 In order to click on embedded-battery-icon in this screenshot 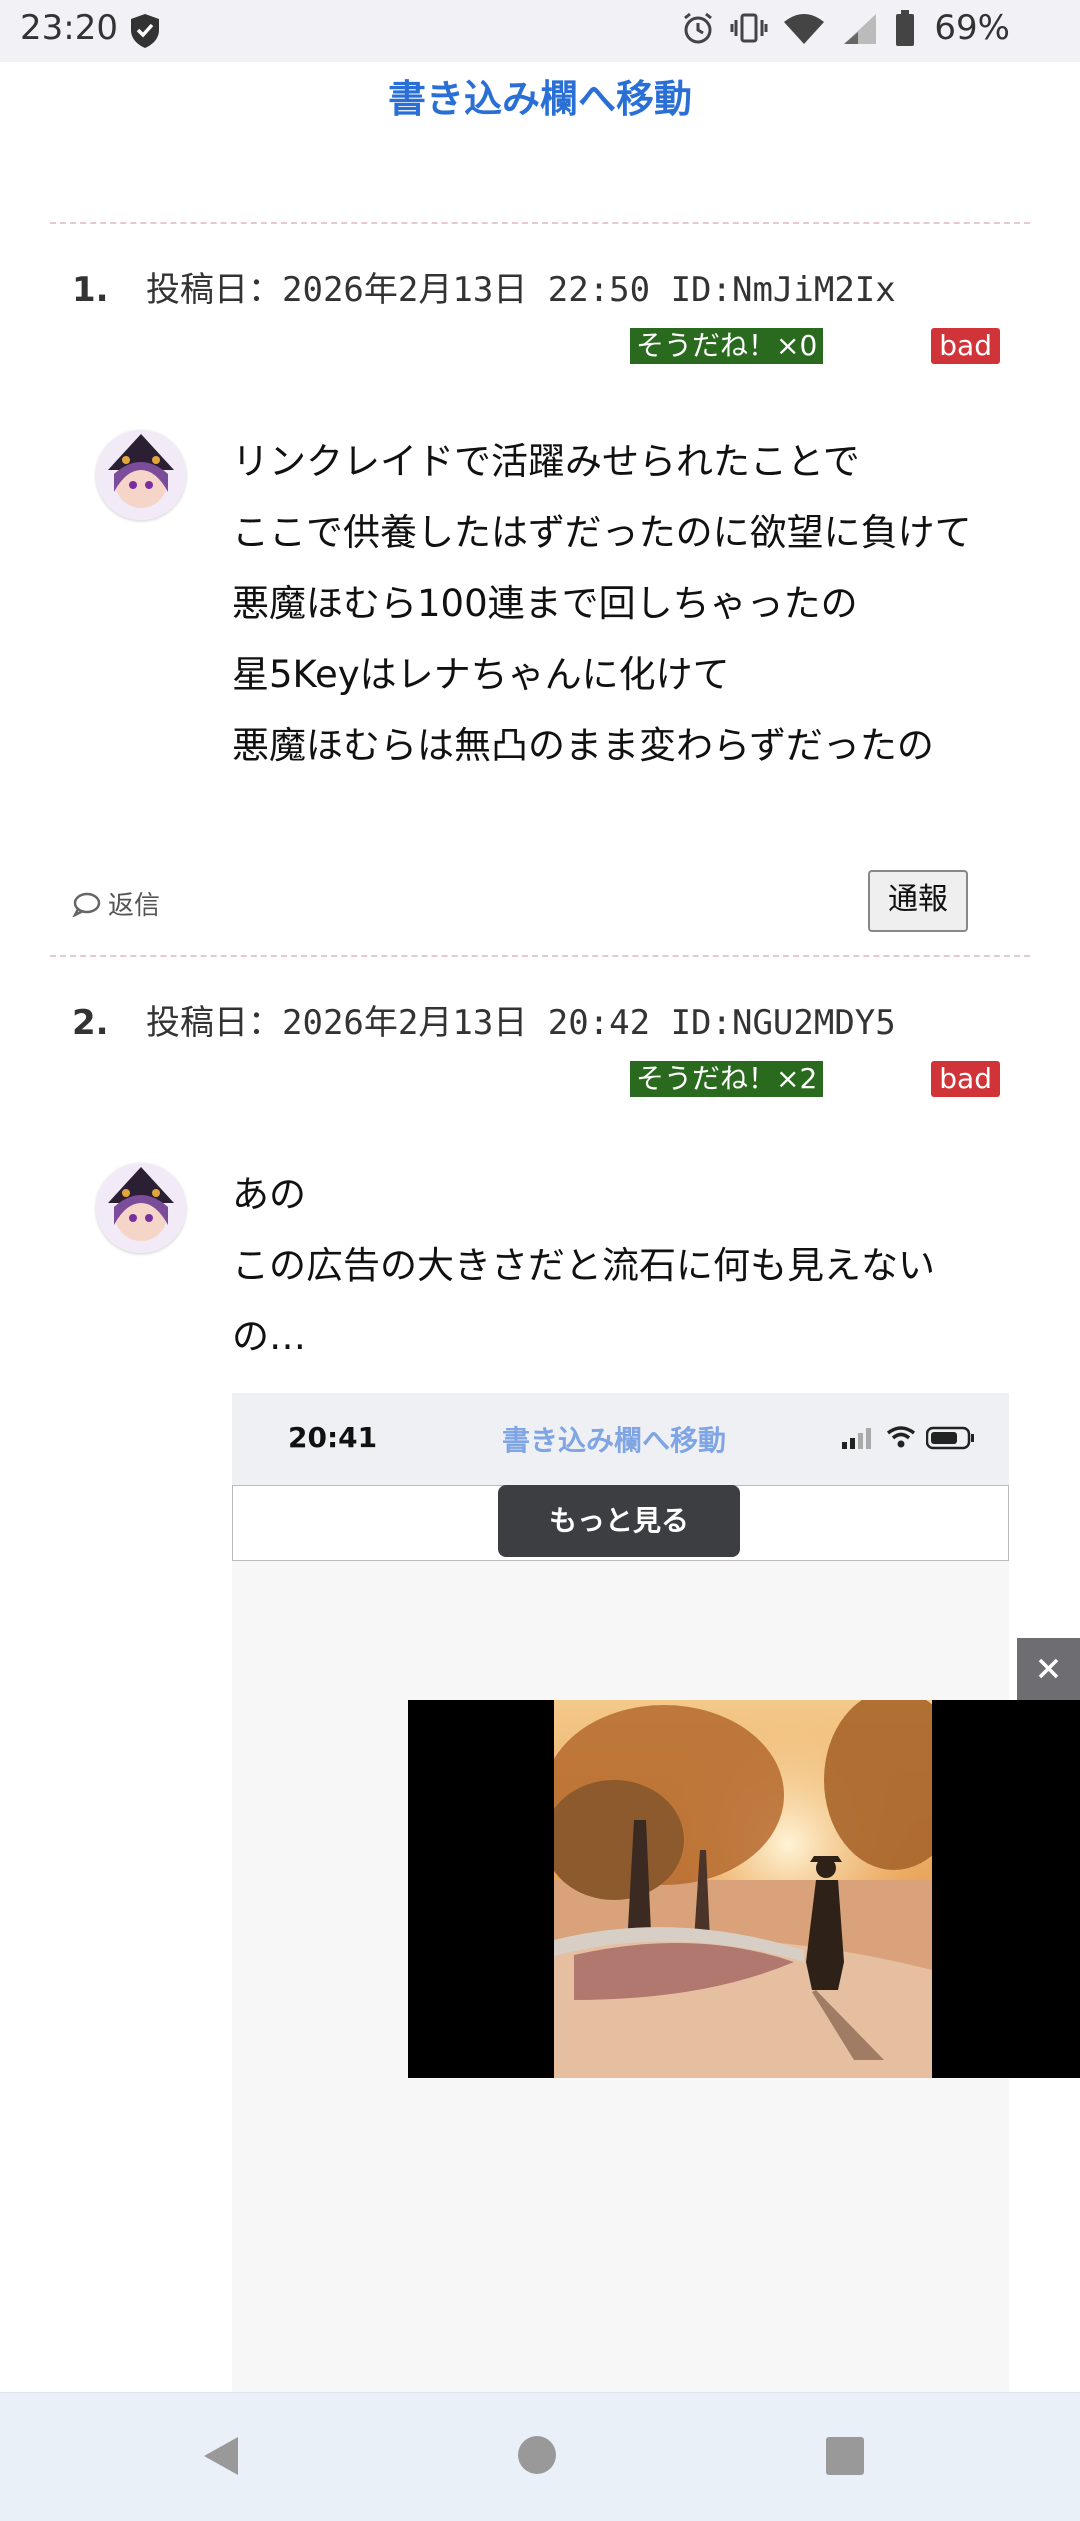, I will do `click(950, 1438)`.